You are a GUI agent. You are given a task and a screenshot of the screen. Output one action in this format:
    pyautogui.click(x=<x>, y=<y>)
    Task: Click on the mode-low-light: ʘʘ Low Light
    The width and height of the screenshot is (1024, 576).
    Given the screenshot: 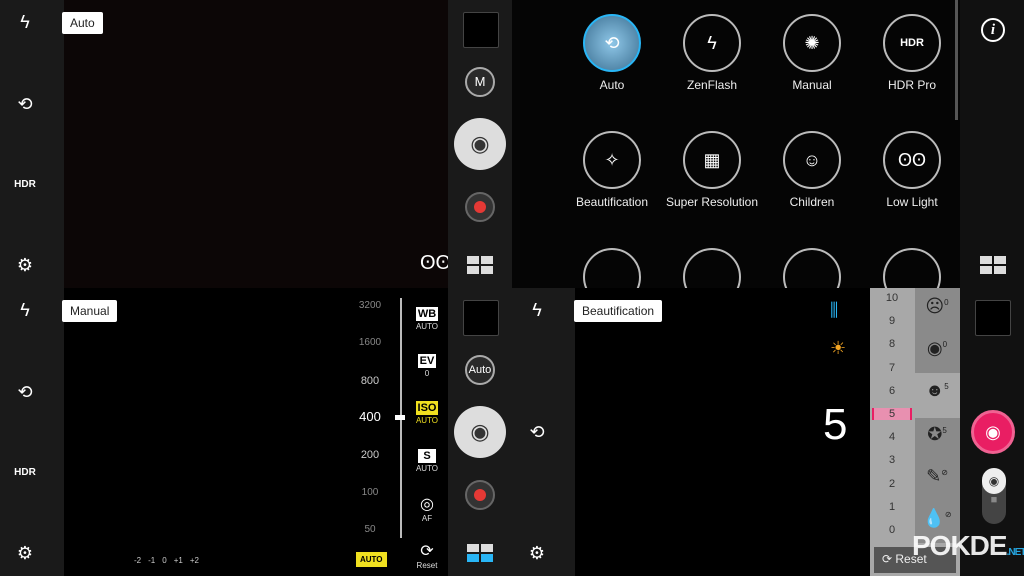 What is the action you would take?
    pyautogui.click(x=912, y=170)
    